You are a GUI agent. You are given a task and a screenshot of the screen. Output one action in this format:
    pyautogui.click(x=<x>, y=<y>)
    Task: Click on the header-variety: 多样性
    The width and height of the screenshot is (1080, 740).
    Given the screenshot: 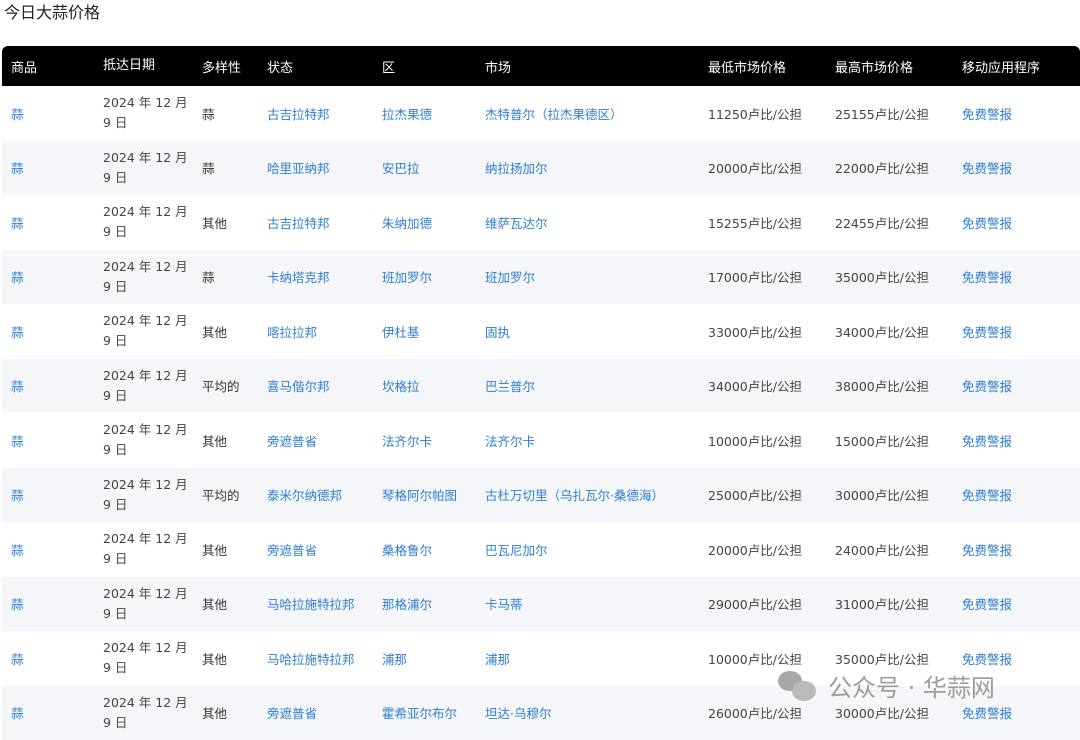 What is the action you would take?
    pyautogui.click(x=233, y=66)
    